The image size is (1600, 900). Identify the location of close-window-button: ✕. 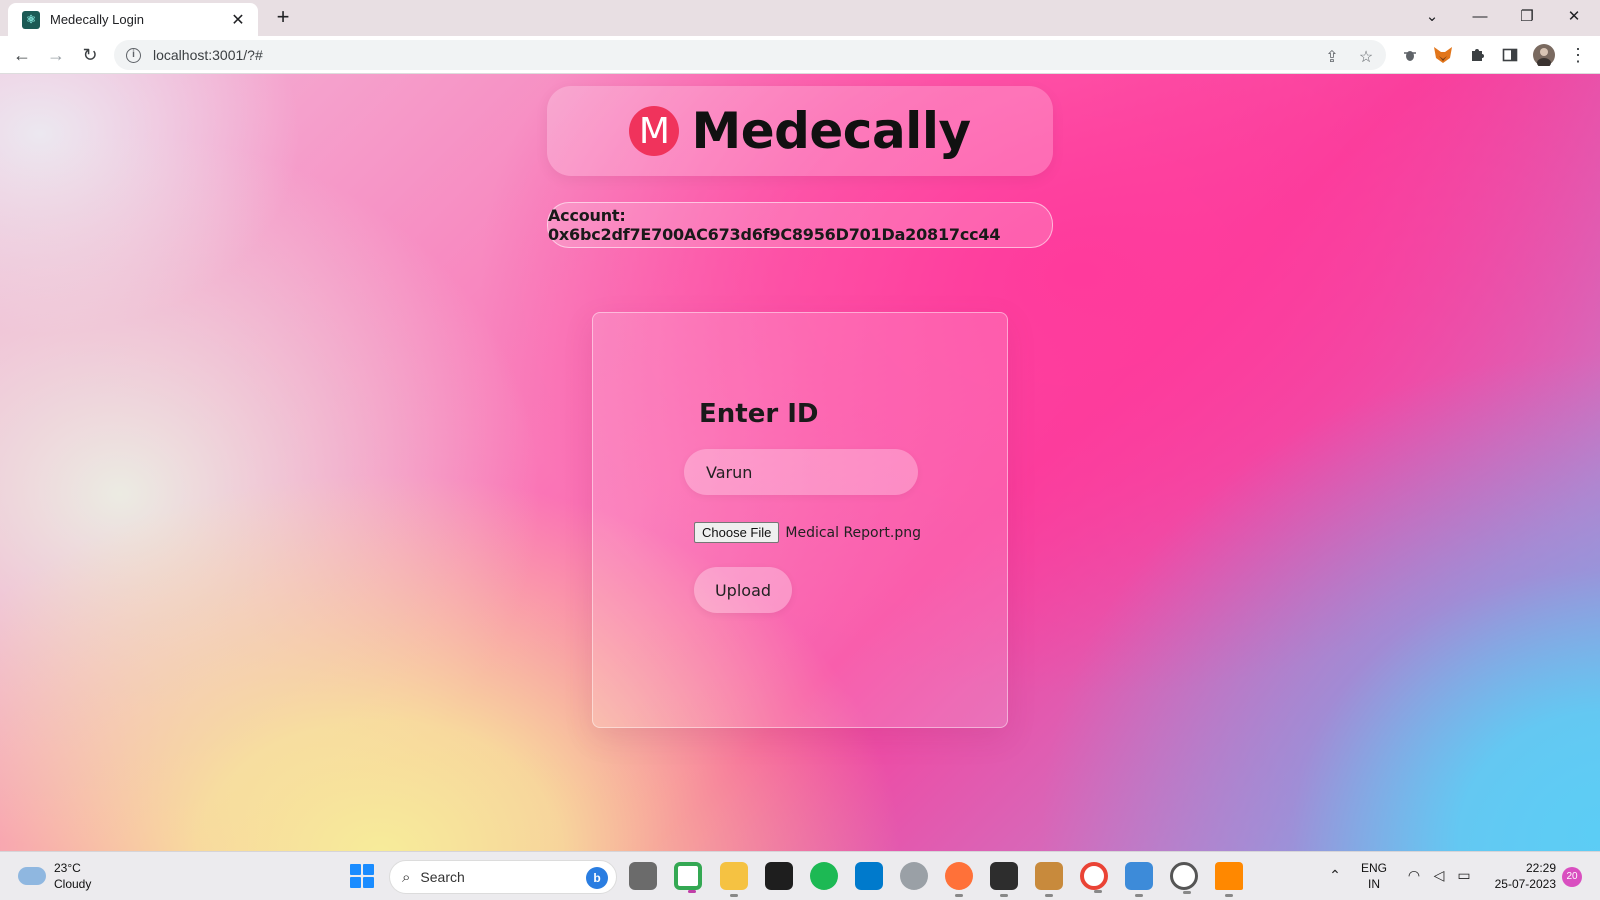
(1574, 17).